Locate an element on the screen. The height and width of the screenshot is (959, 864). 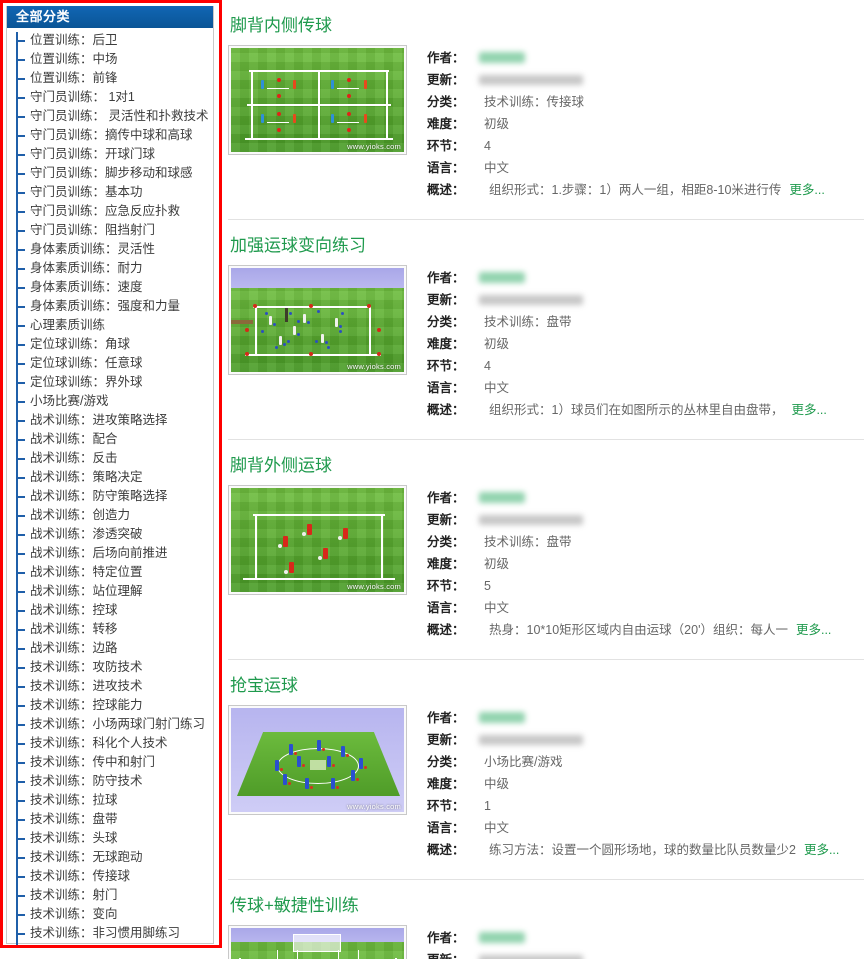
sidebar-item-13: 身体素质训练：速度 is located at coordinates (110, 287).